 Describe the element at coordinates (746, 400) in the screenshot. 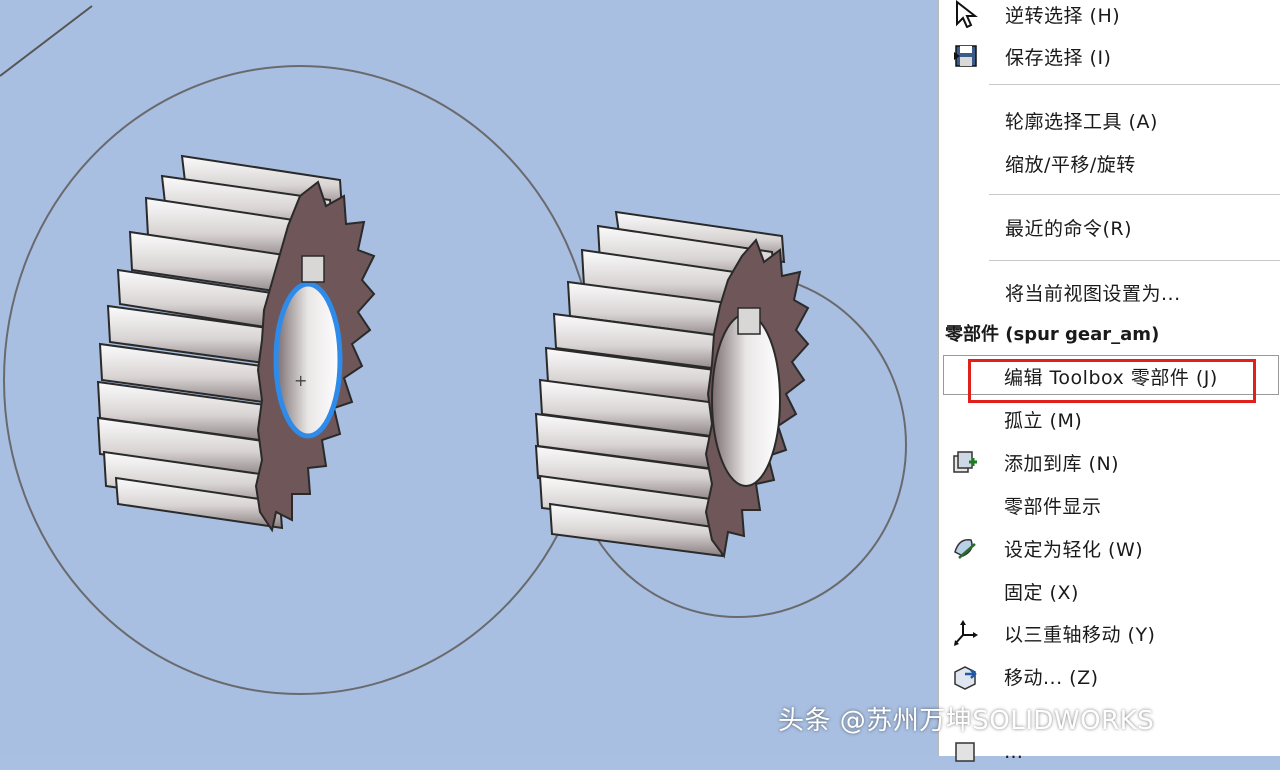

I see `gear-right-bore` at that location.